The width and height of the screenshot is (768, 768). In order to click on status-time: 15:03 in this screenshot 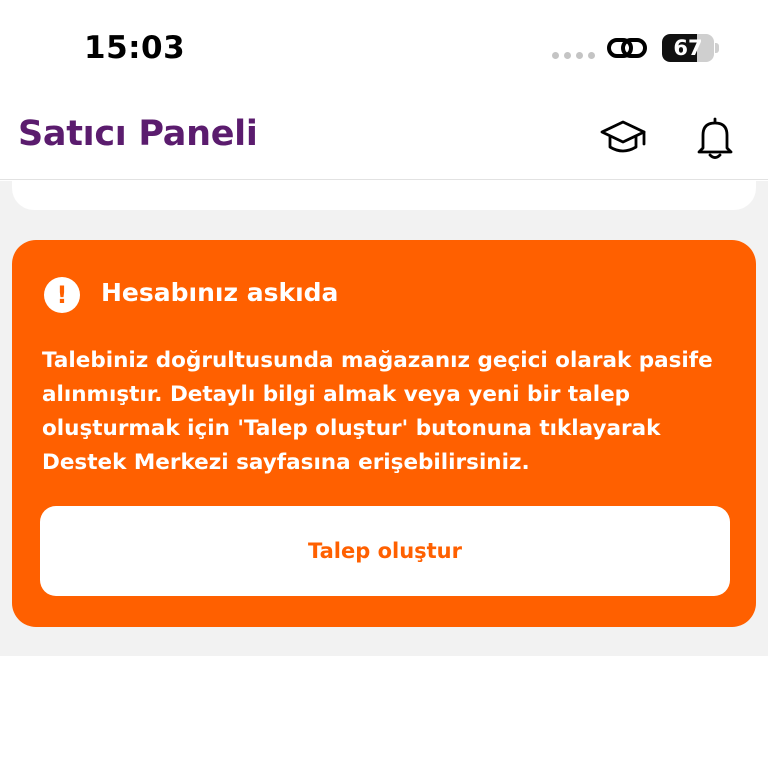, I will do `click(135, 48)`.